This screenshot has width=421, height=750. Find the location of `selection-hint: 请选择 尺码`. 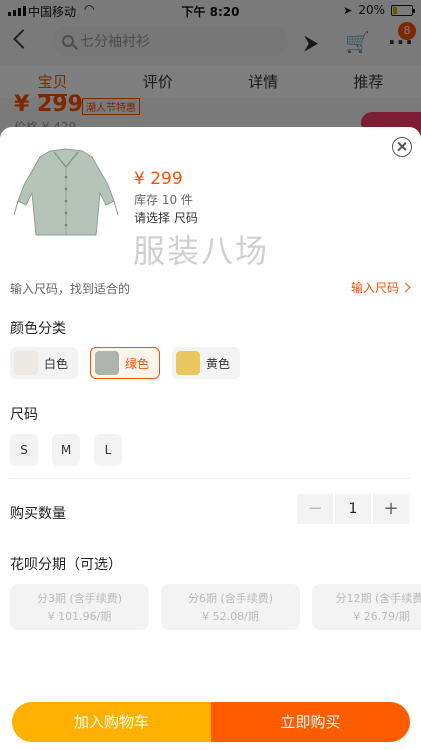

selection-hint: 请选择 尺码 is located at coordinates (166, 218).